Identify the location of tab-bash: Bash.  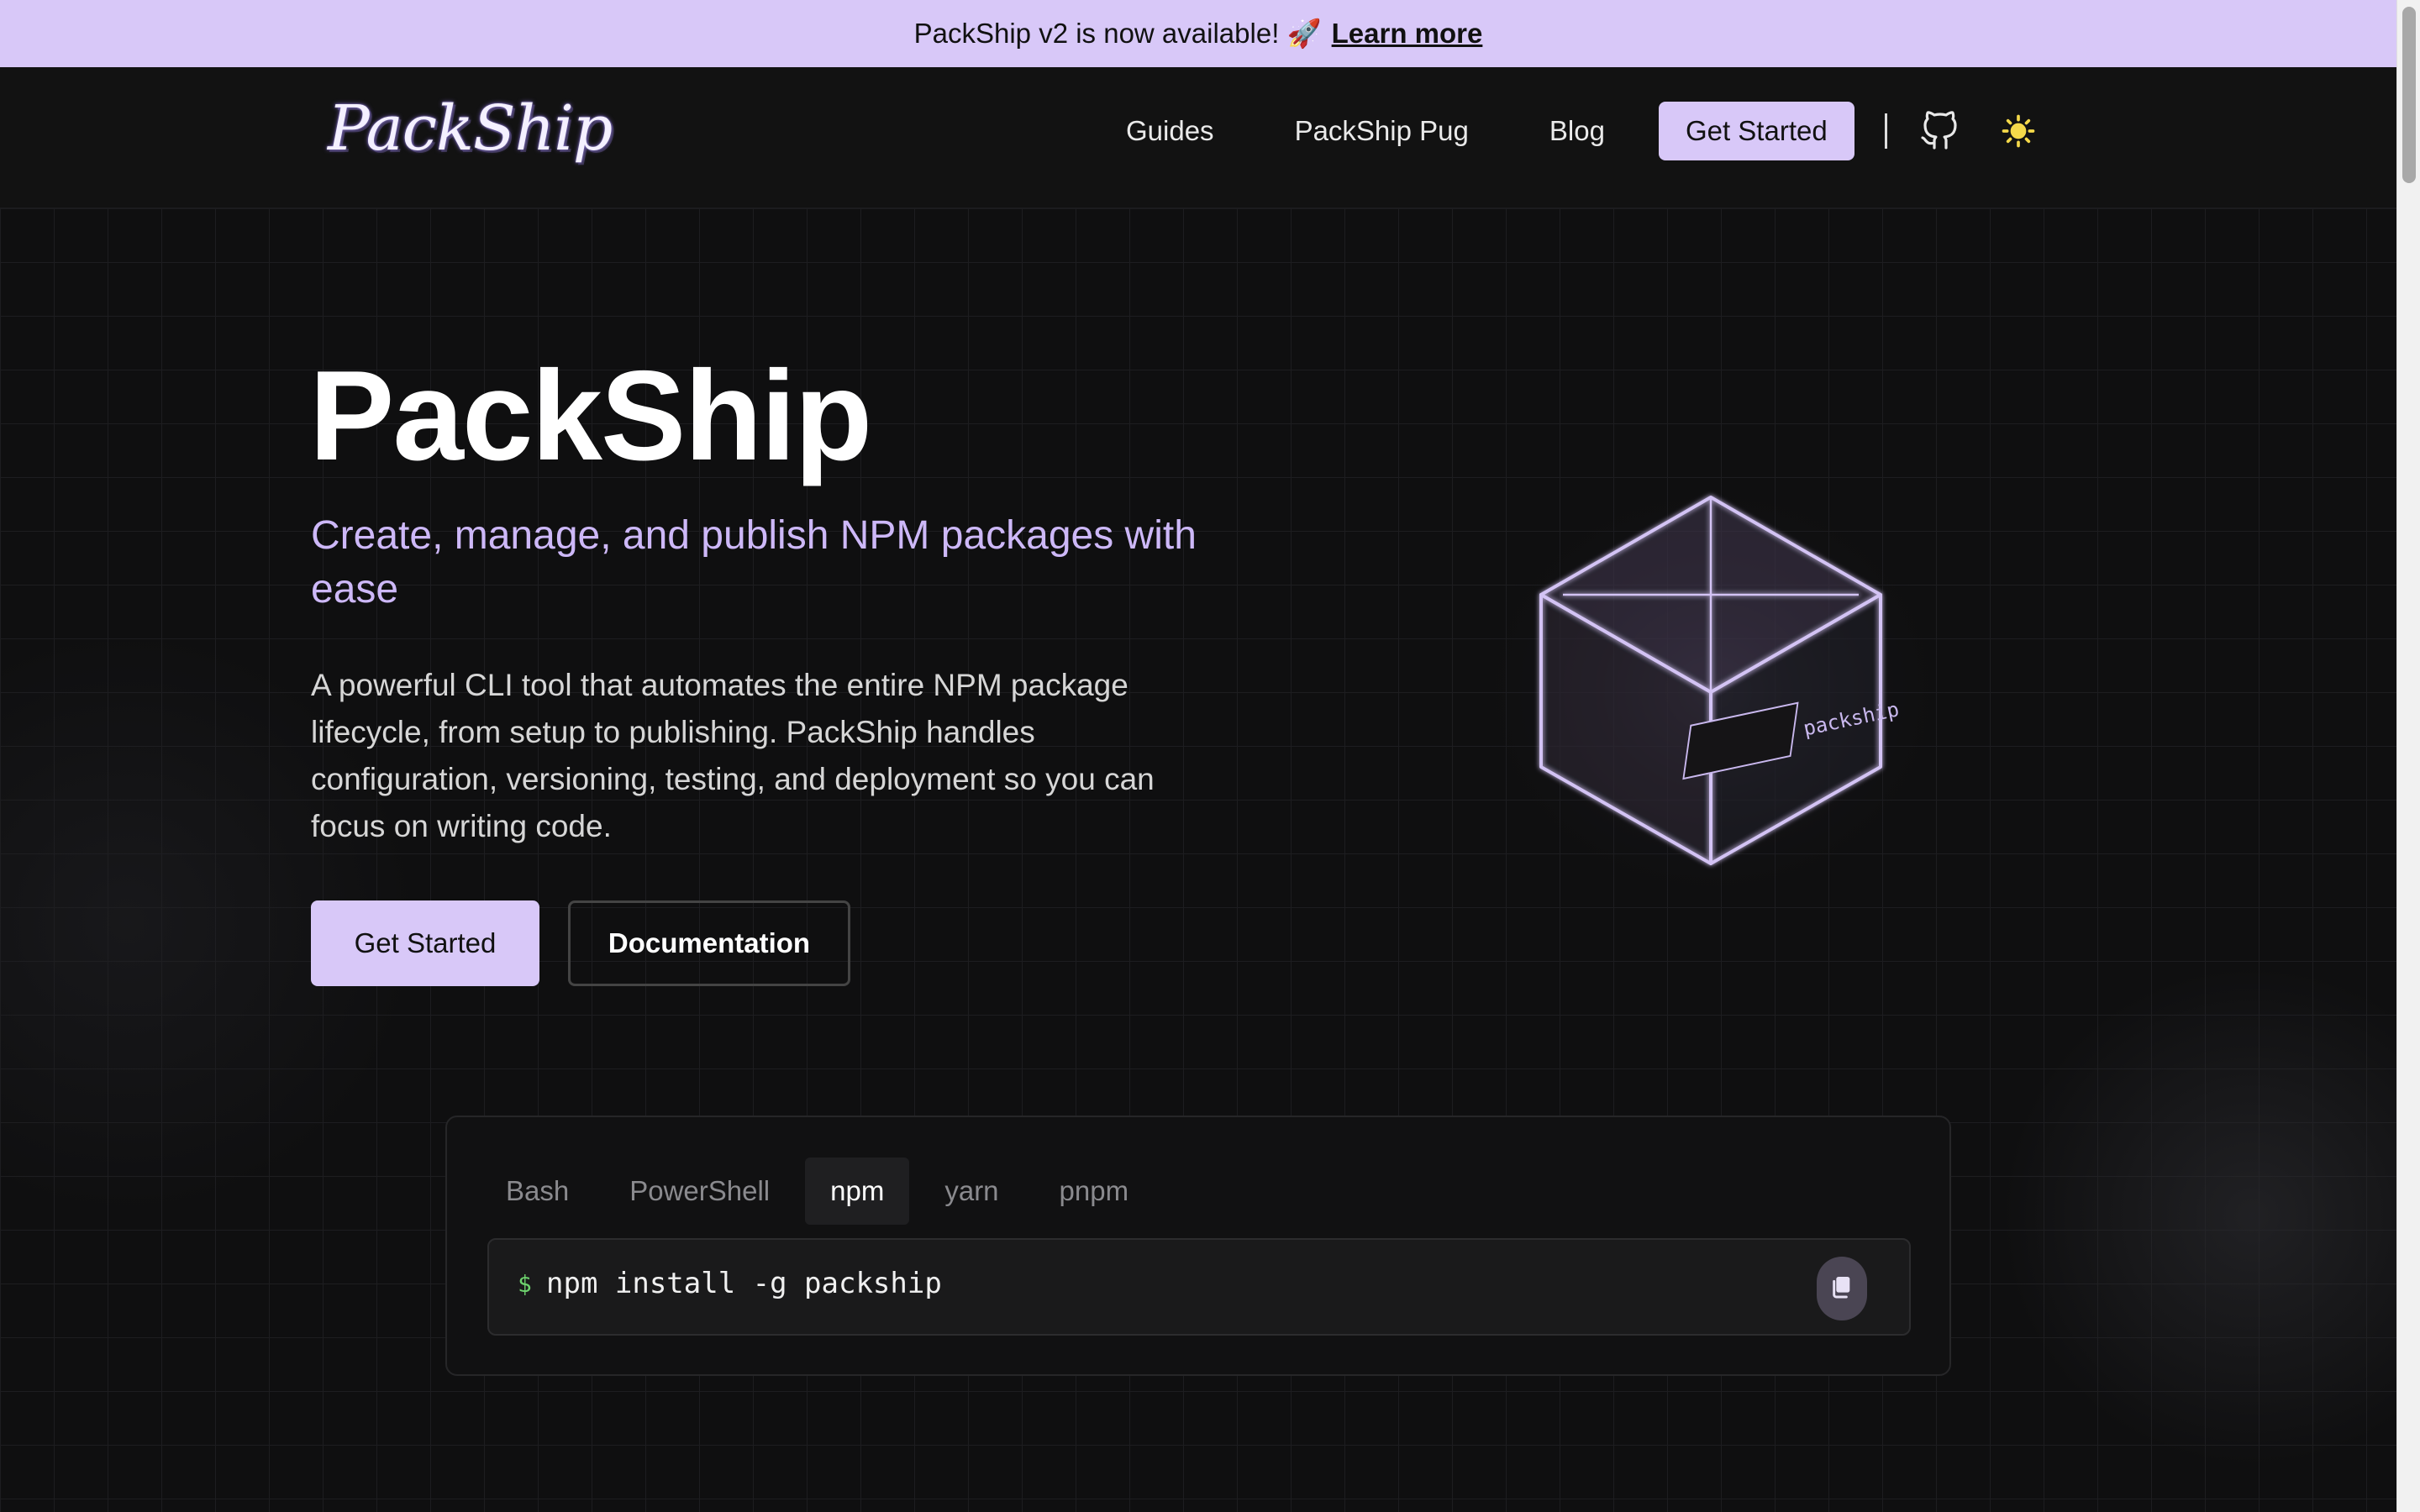
(537, 1191).